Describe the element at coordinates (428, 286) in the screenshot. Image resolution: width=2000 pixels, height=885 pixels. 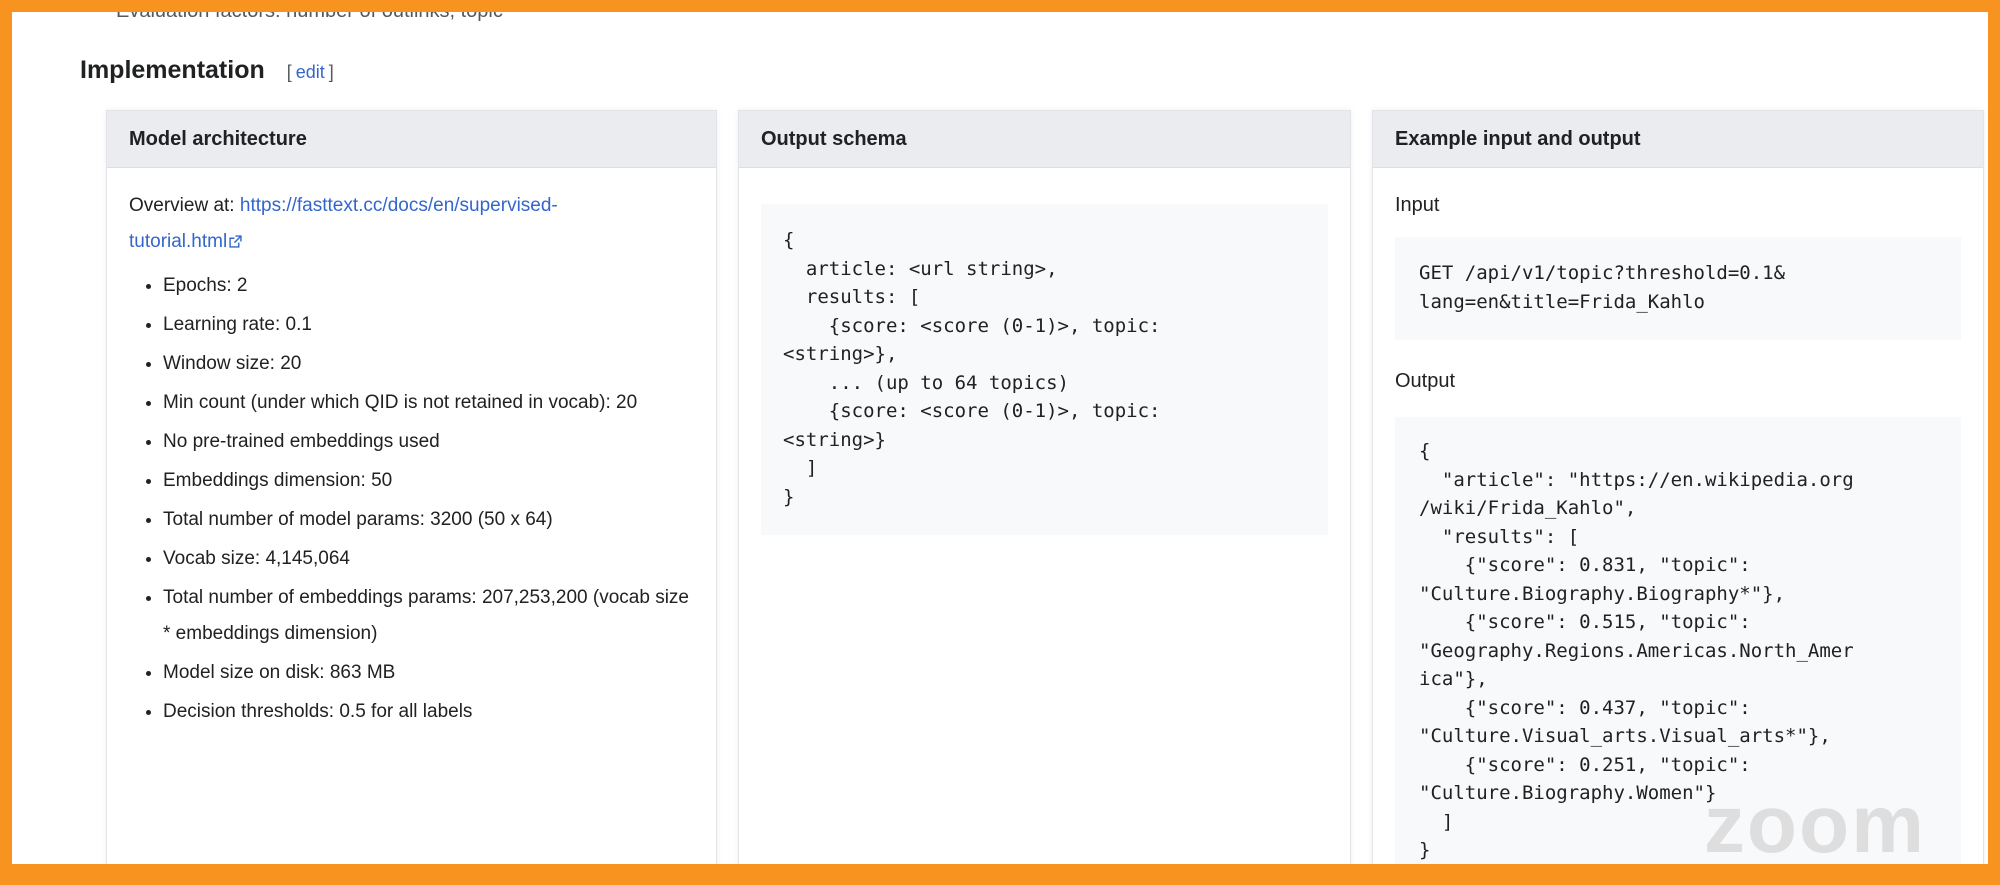
I see `list-item: Epochs: 2` at that location.